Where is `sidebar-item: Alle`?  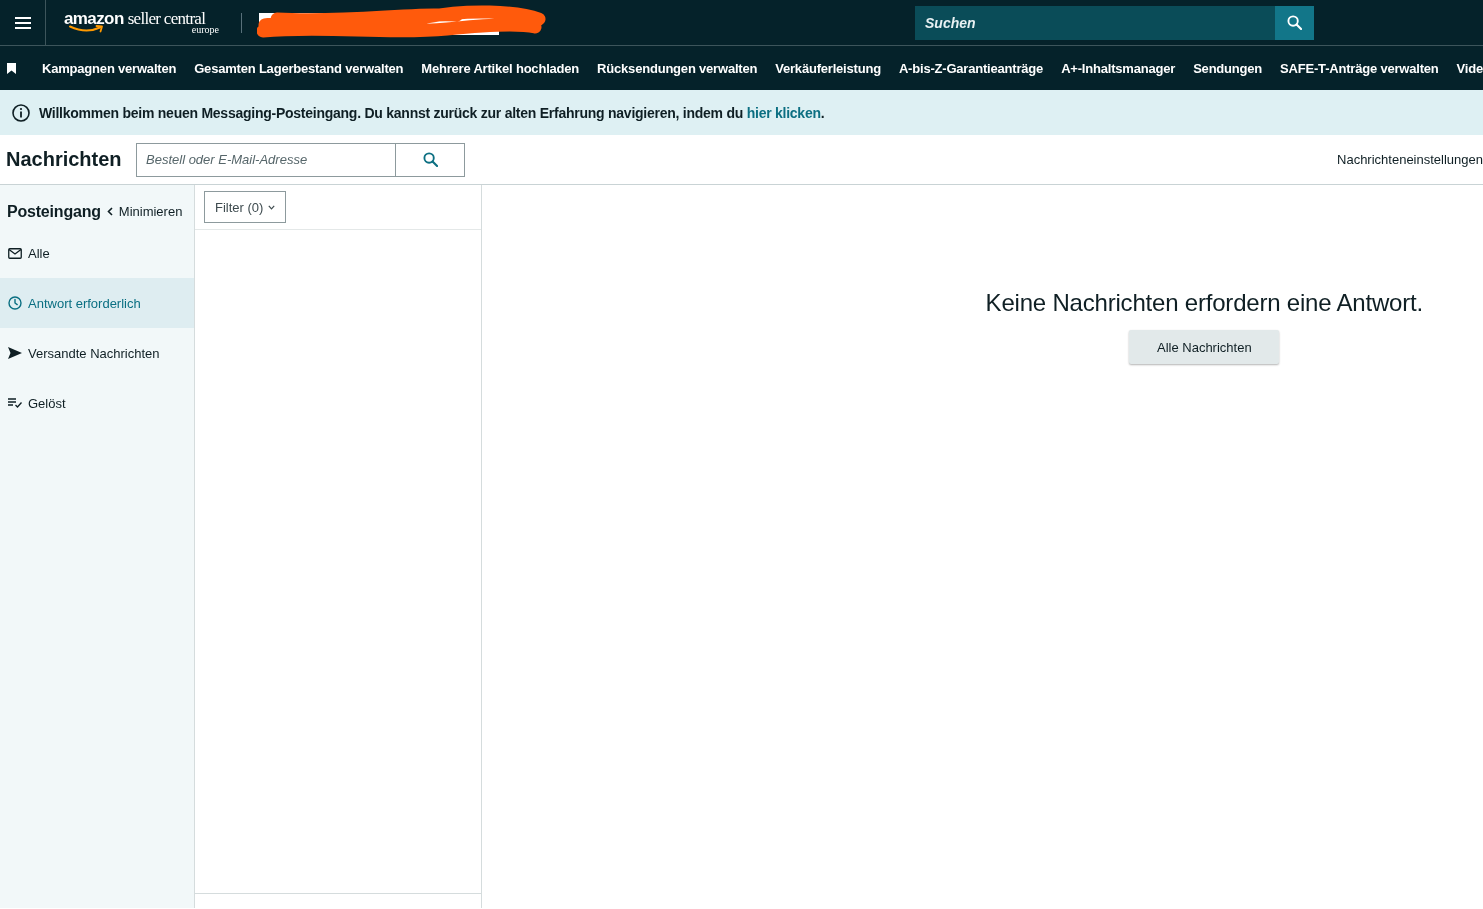
sidebar-item: Alle is located at coordinates (97, 253).